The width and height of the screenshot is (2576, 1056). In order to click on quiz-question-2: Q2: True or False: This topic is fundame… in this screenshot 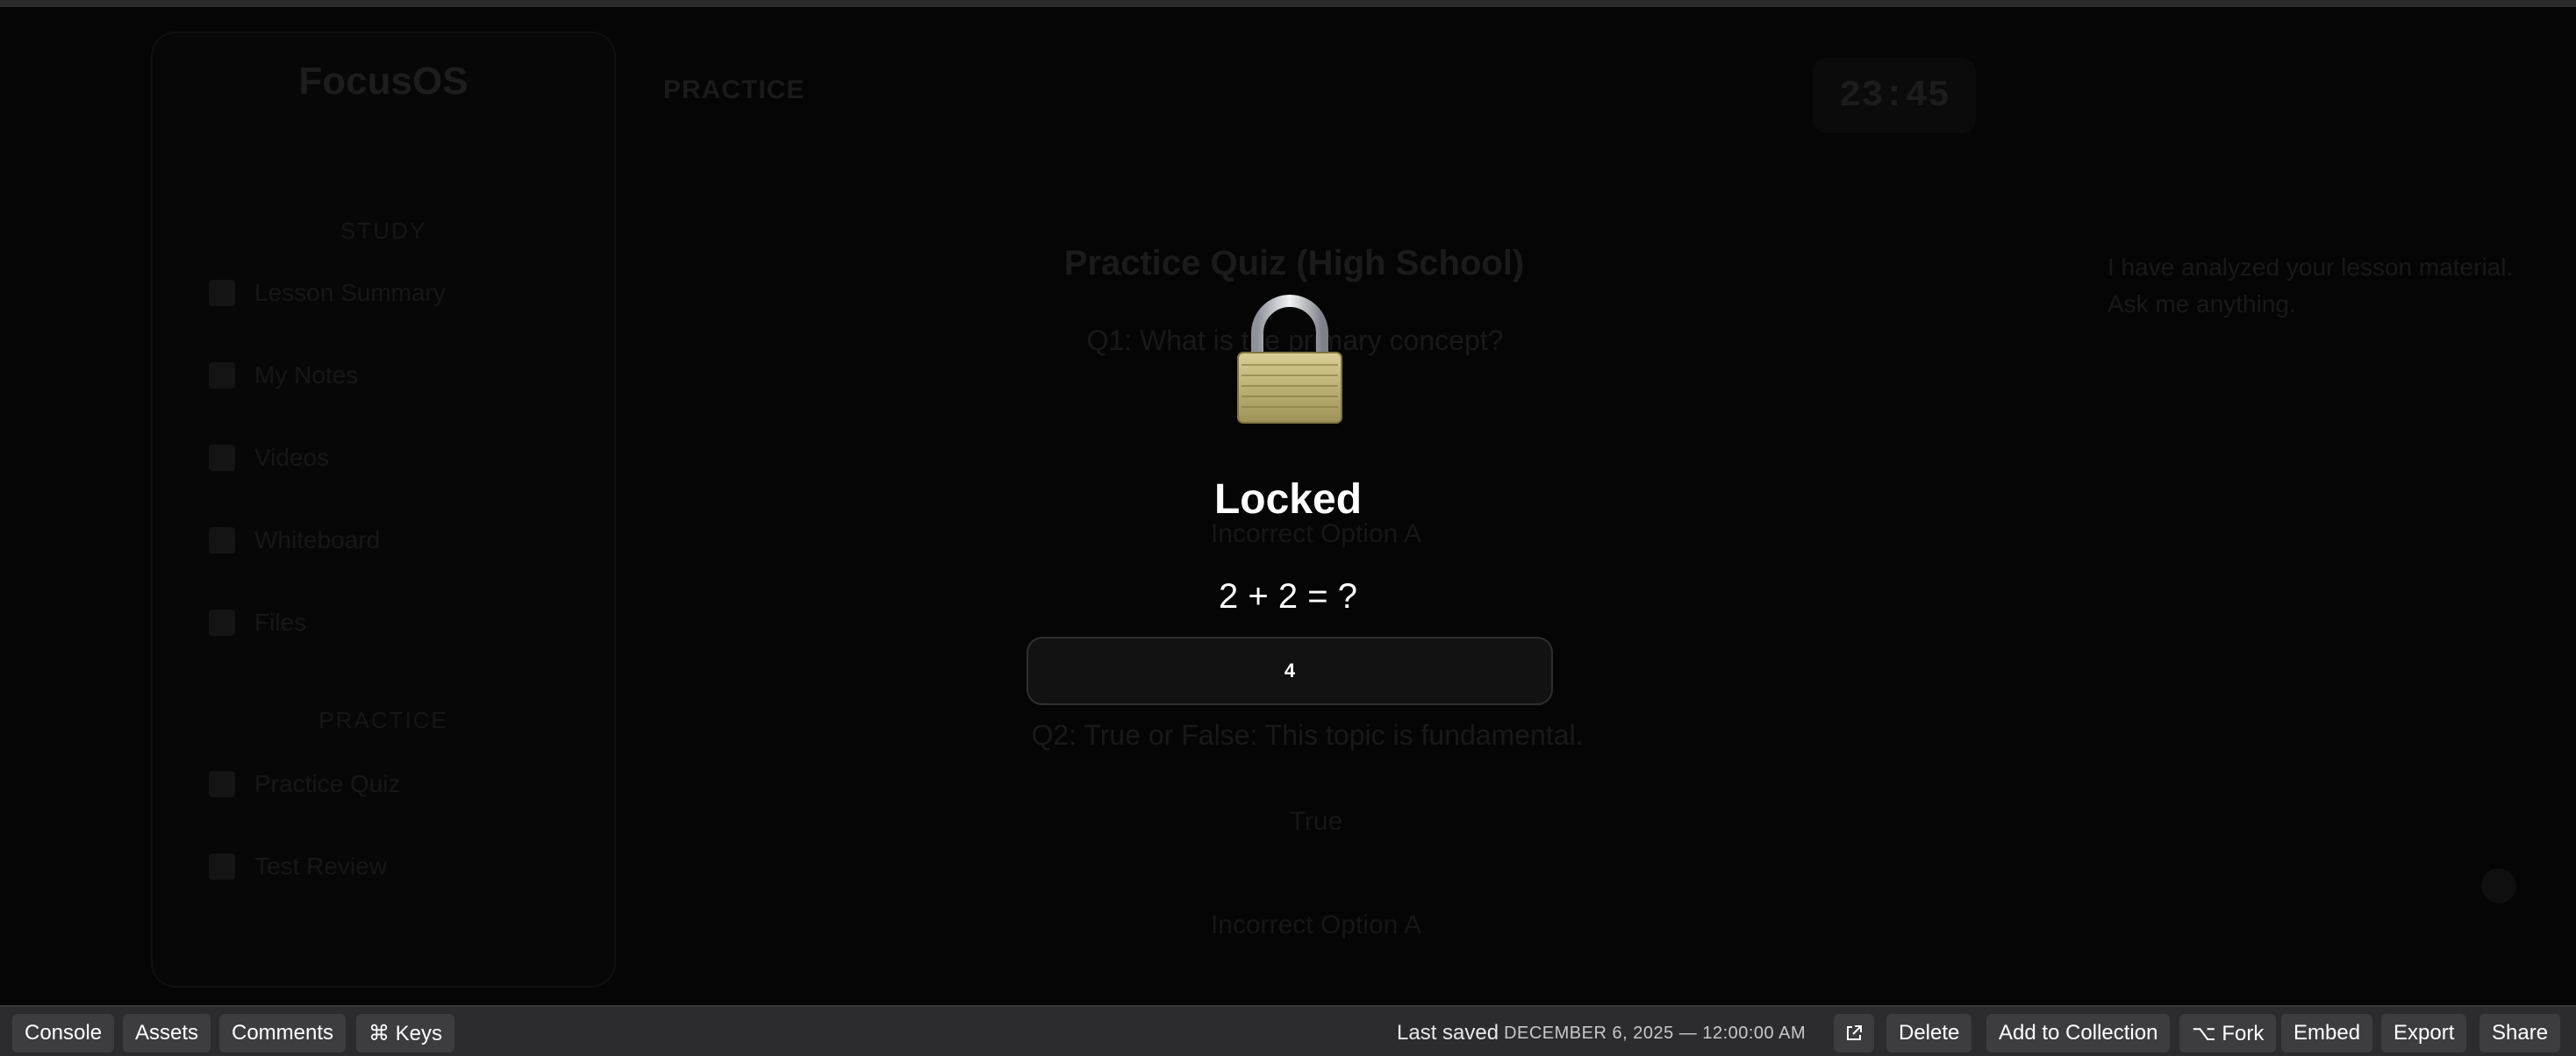, I will do `click(1307, 735)`.